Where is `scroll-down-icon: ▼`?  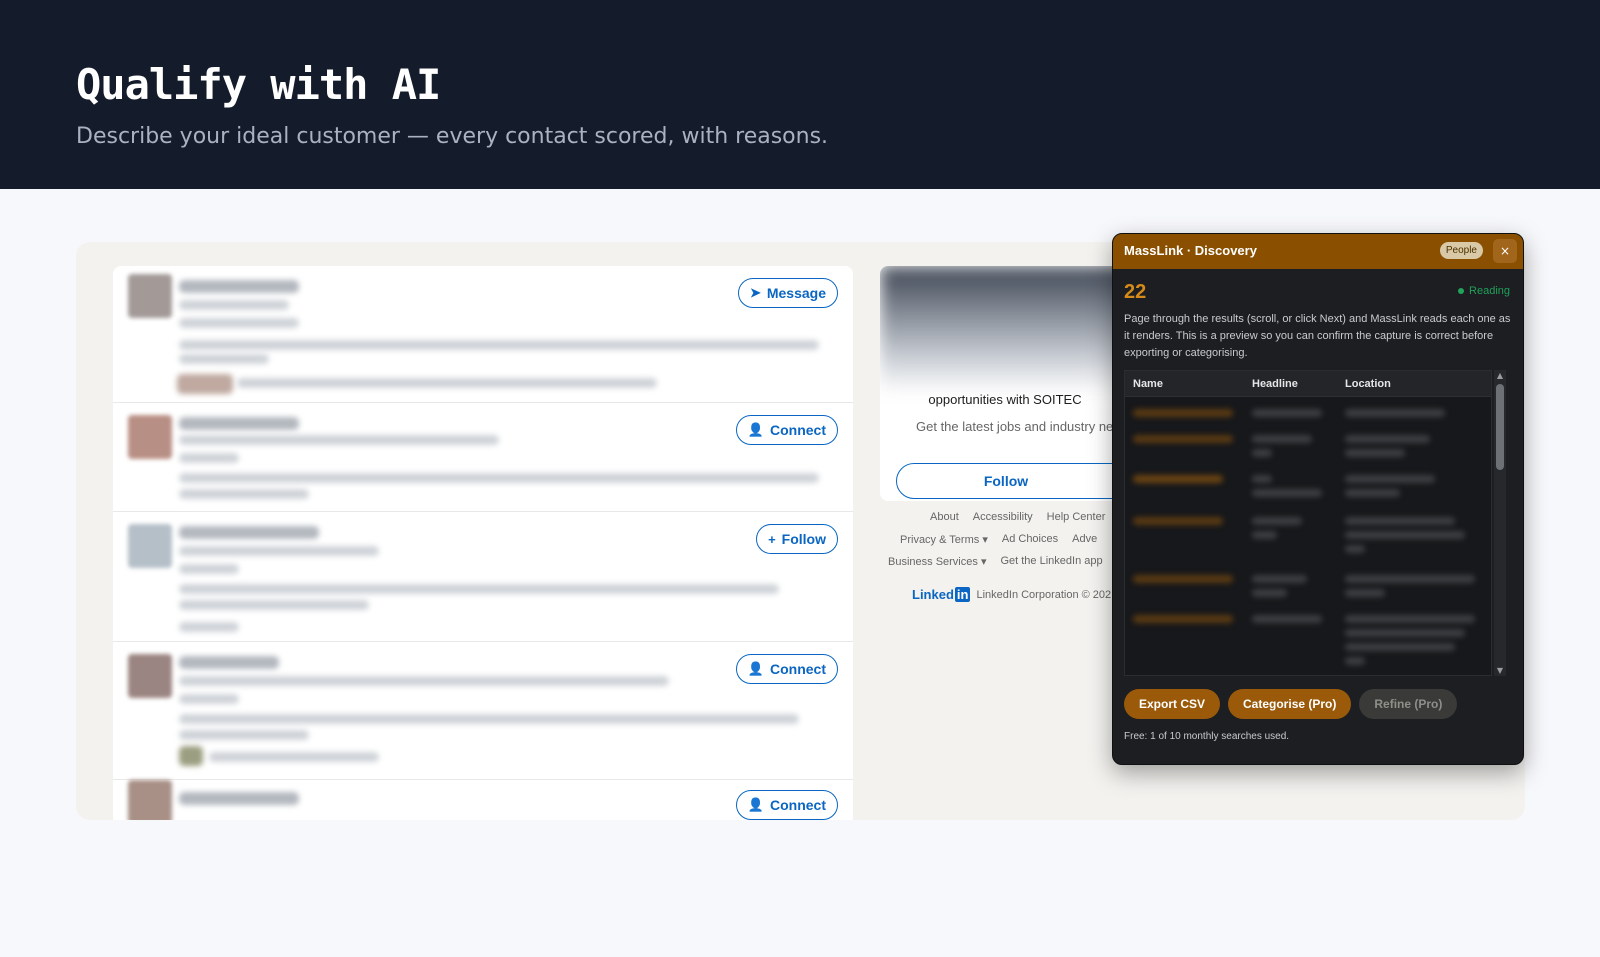 scroll-down-icon: ▼ is located at coordinates (1500, 670).